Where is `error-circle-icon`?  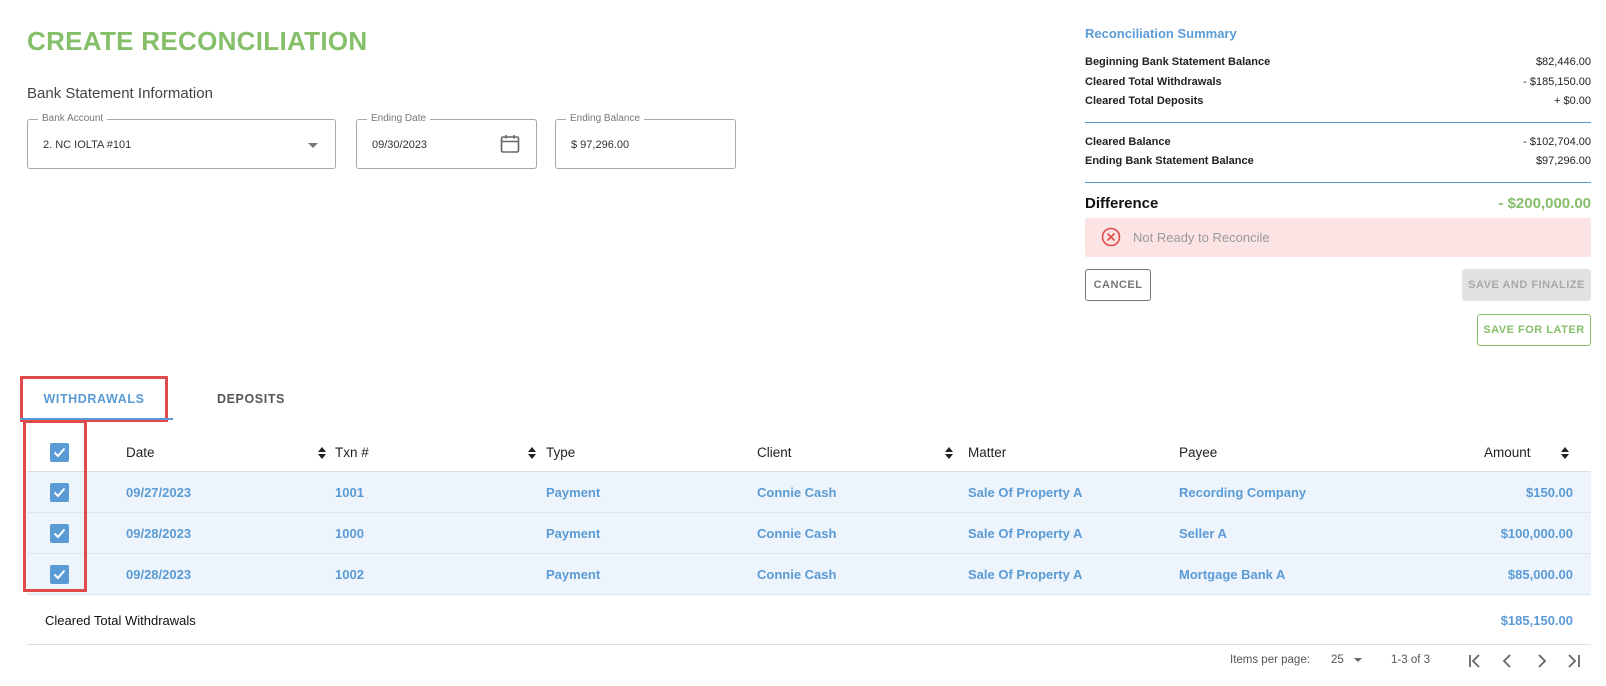
error-circle-icon is located at coordinates (1111, 237).